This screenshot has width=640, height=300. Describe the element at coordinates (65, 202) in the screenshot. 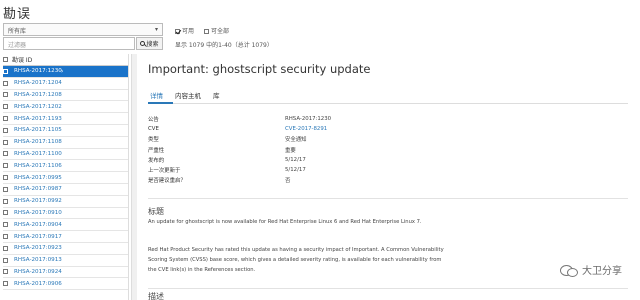

I see `list-item: RHSA-2017:0992` at that location.